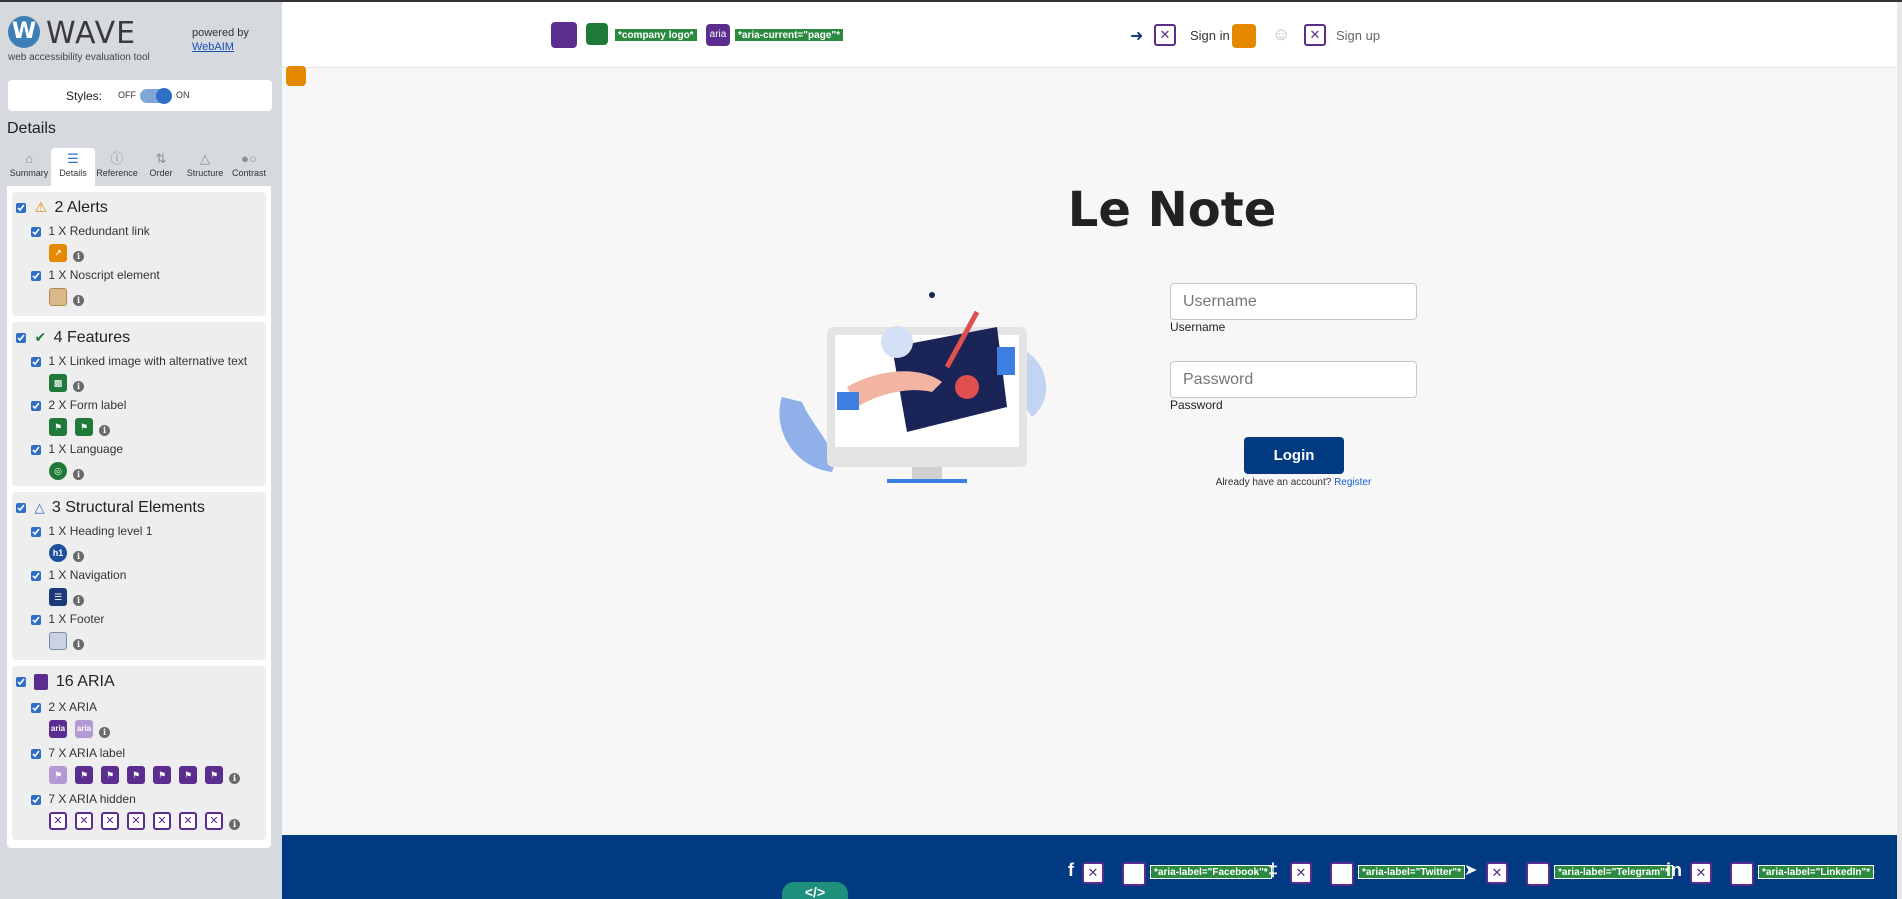  Describe the element at coordinates (58, 597) in the screenshot. I see `navigation-icon: ☰` at that location.